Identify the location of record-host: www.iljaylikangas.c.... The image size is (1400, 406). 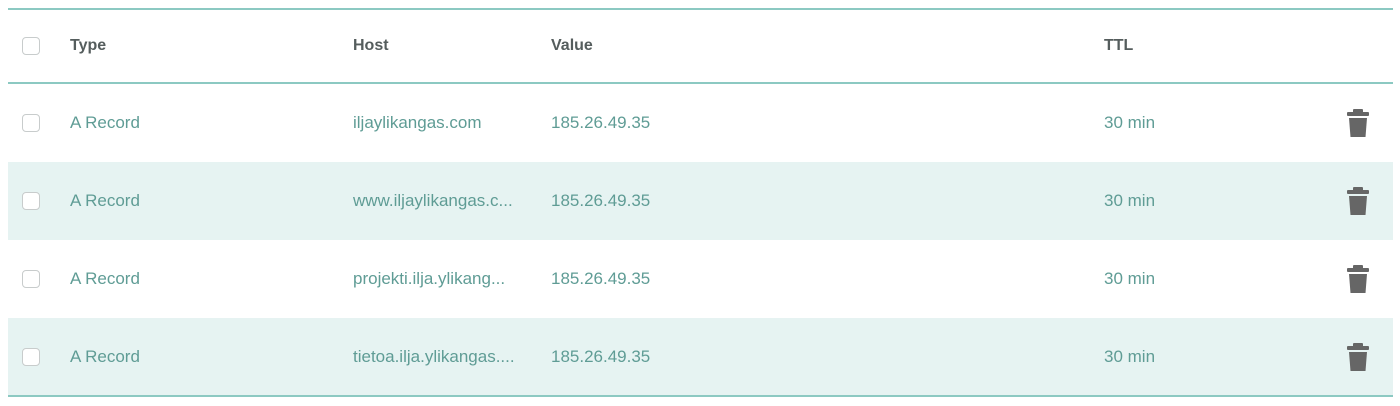
(433, 200).